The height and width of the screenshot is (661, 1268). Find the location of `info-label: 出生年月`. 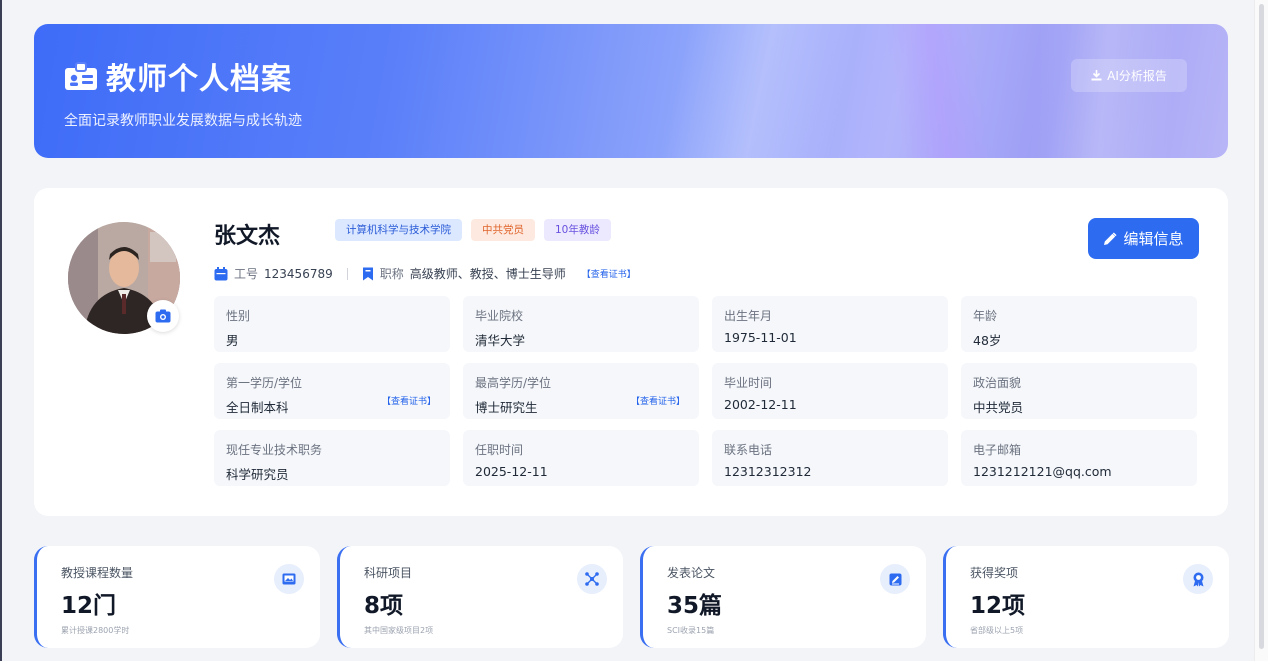

info-label: 出生年月 is located at coordinates (748, 316).